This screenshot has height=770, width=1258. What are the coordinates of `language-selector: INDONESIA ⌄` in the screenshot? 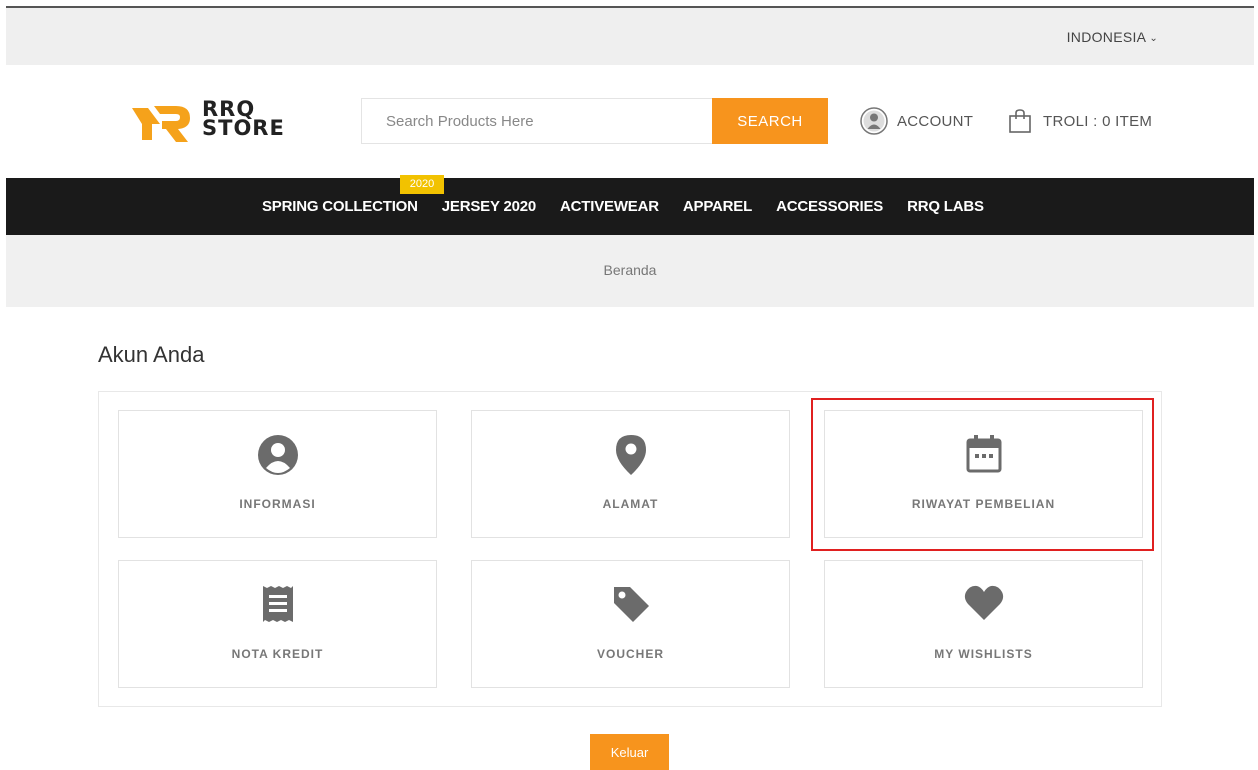 It's located at (1112, 37).